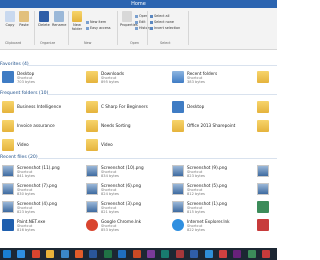  I want to click on media-icon, so click(79, 254).